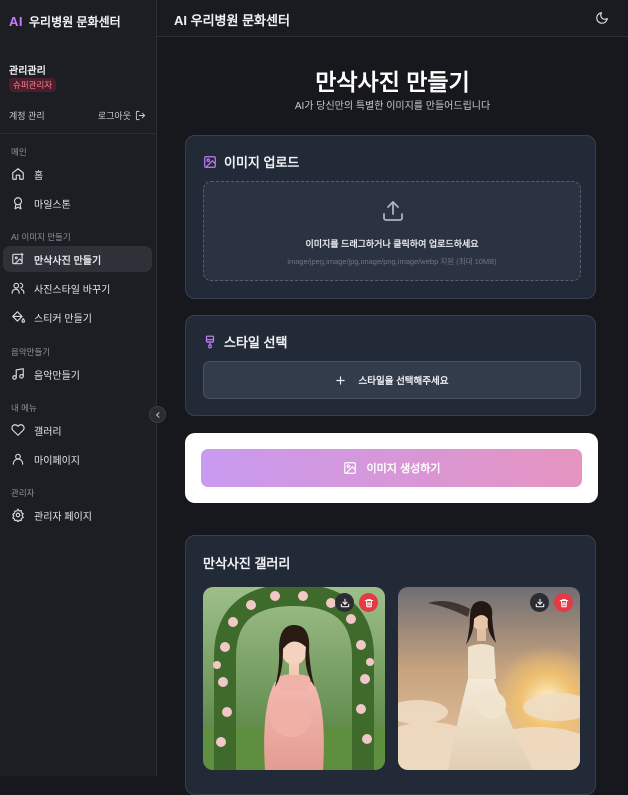  What do you see at coordinates (77, 430) in the screenshot?
I see `sidebar-item-gallery: 갤러리` at bounding box center [77, 430].